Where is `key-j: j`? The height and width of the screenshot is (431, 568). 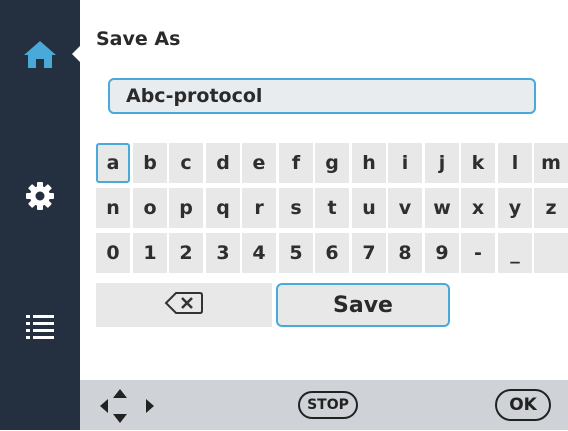 key-j: j is located at coordinates (442, 163).